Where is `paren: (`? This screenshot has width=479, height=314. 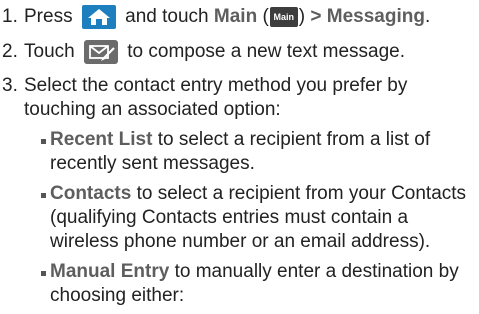 paren: ( is located at coordinates (265, 17).